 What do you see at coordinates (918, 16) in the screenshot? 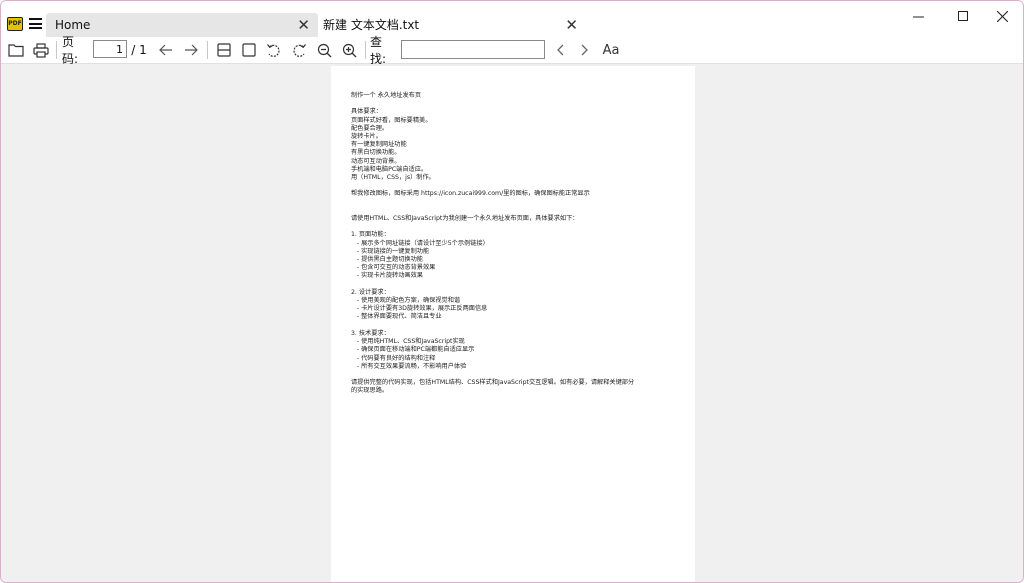
I see `minimize-icon` at bounding box center [918, 16].